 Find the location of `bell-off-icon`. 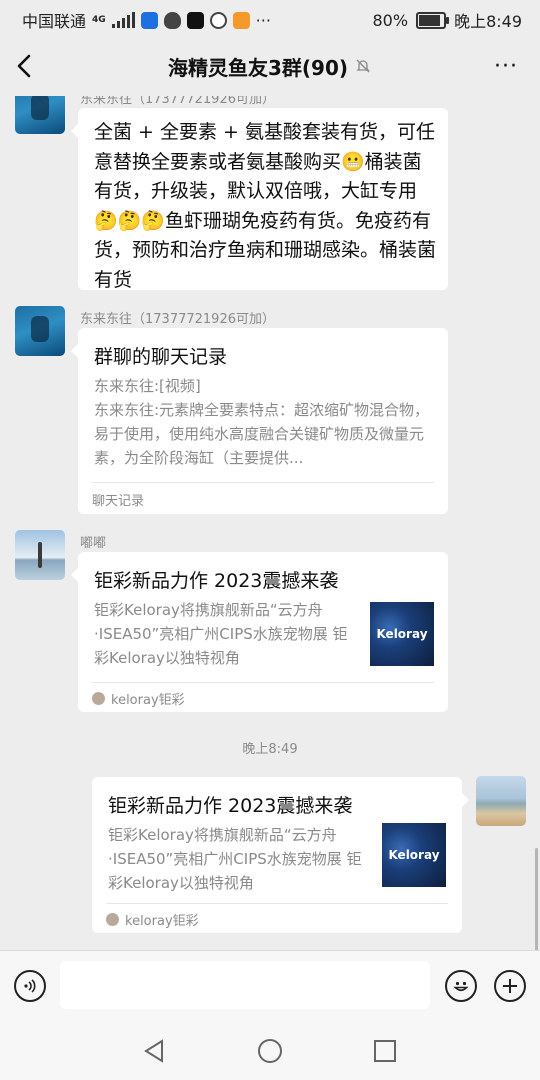

bell-off-icon is located at coordinates (363, 66).